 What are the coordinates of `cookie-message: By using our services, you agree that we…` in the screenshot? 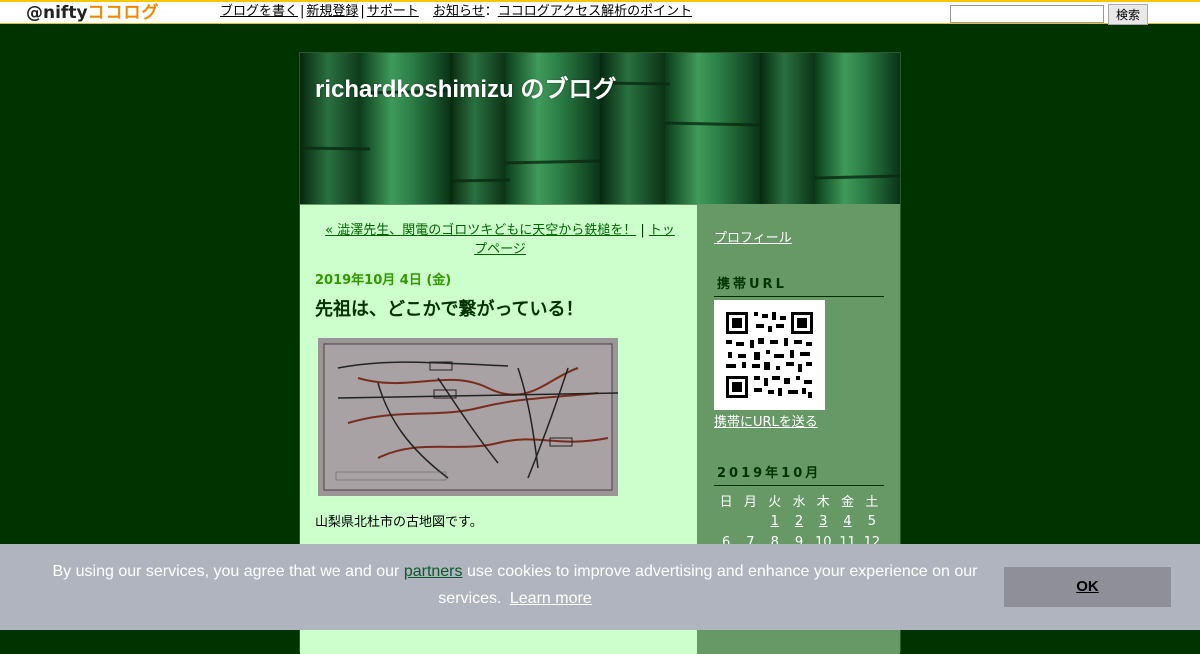 It's located at (515, 585).